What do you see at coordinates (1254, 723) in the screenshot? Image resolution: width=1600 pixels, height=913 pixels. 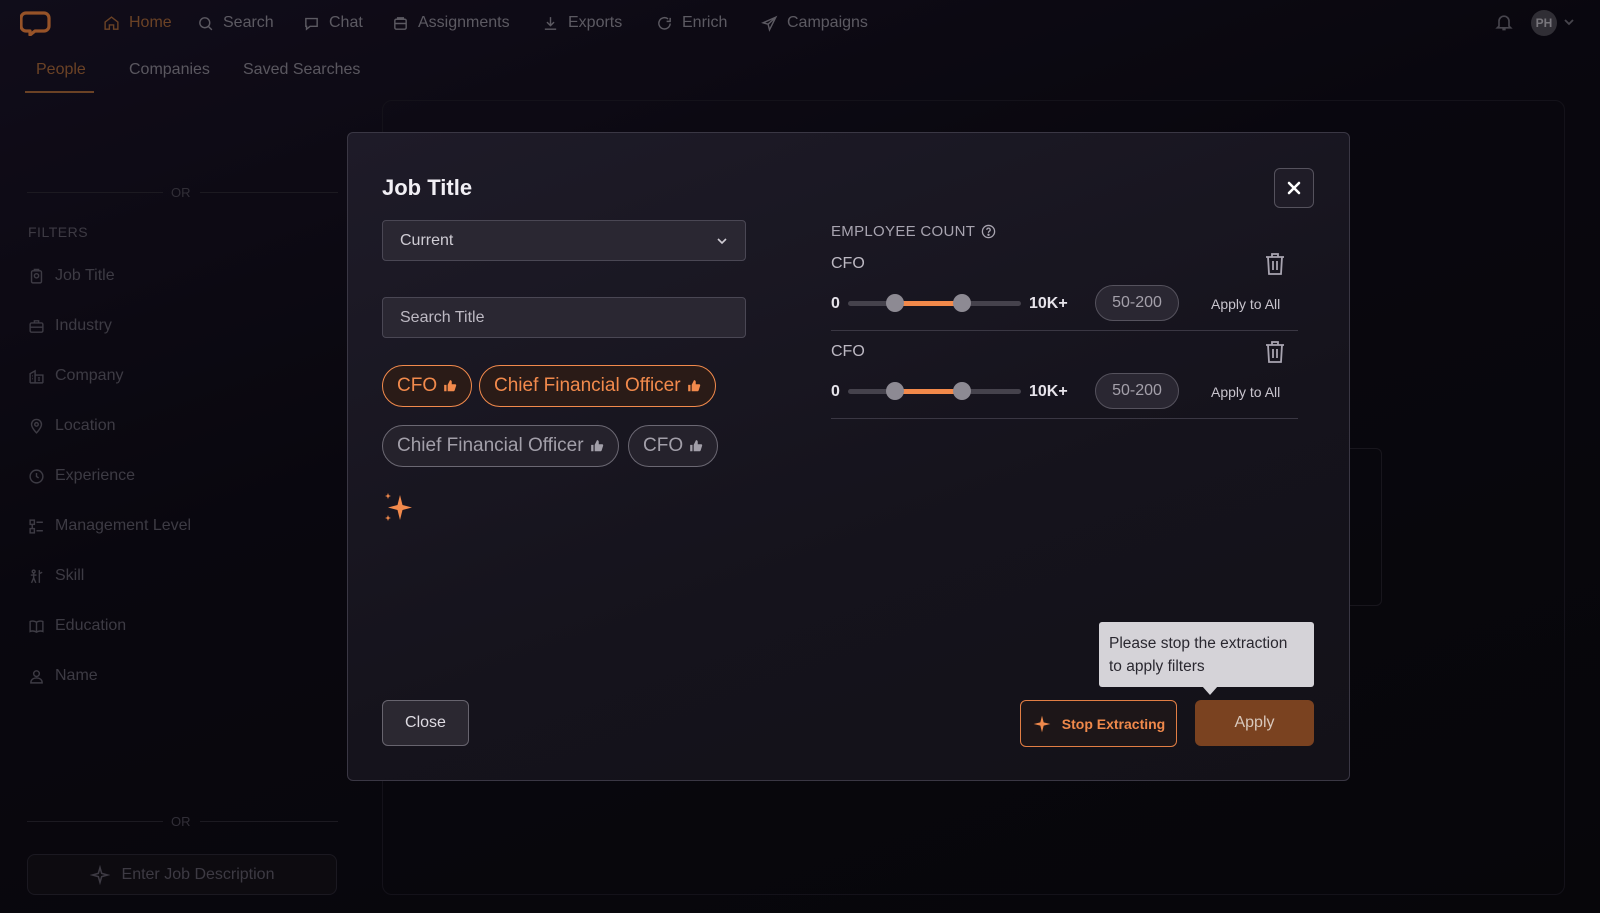 I see `apply-button: Apply` at bounding box center [1254, 723].